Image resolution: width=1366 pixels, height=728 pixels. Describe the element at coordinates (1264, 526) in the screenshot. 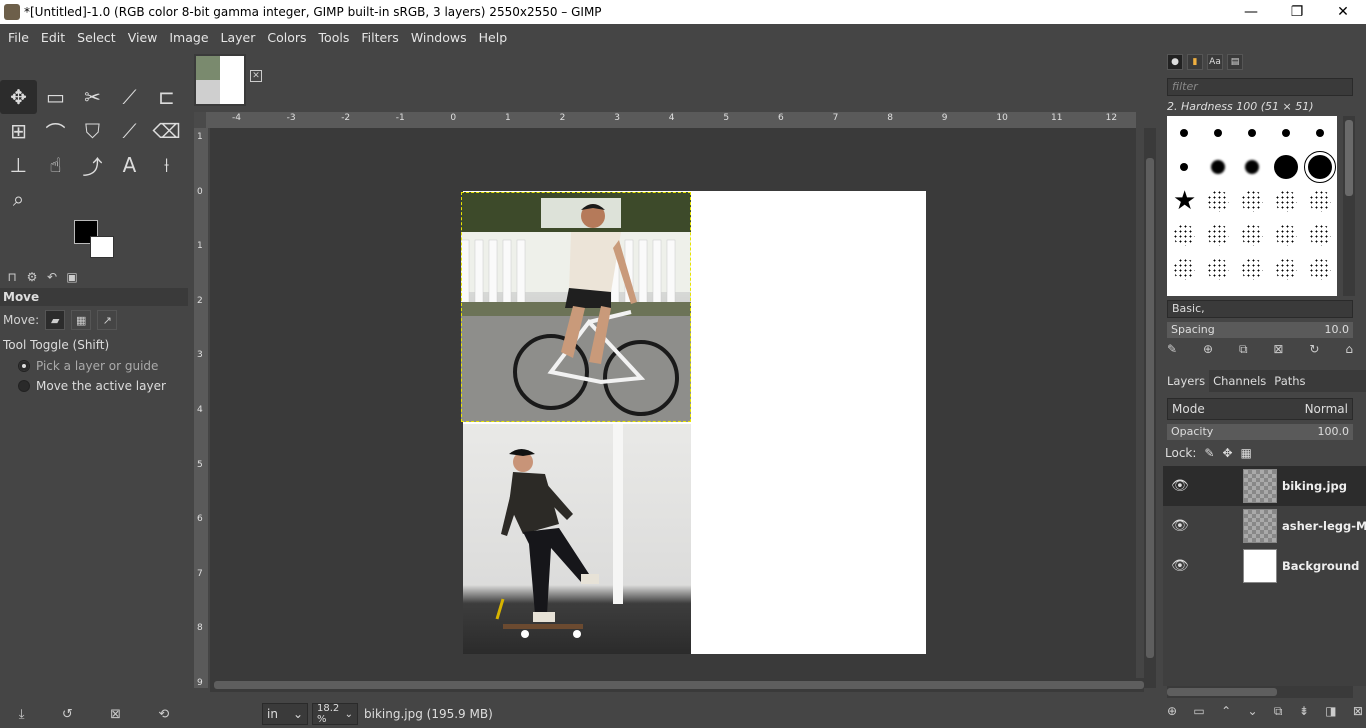

I see `layer-row: 👁 asher-legg-Mi` at that location.